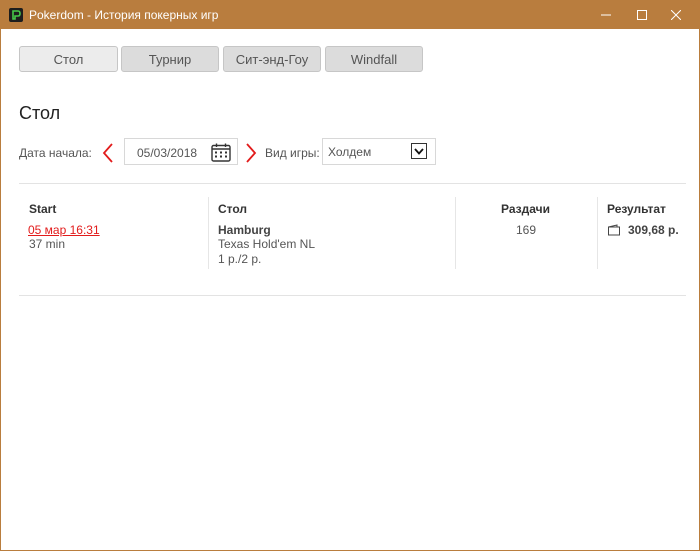  Describe the element at coordinates (642, 15) in the screenshot. I see `maximize-icon` at that location.